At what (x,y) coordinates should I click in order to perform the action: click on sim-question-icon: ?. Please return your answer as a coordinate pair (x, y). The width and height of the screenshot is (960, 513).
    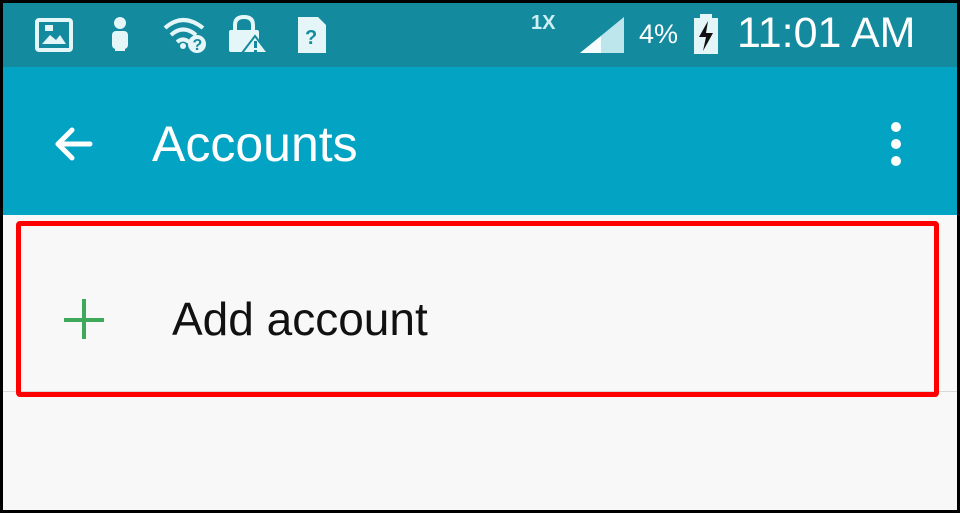
    Looking at the image, I should click on (312, 35).